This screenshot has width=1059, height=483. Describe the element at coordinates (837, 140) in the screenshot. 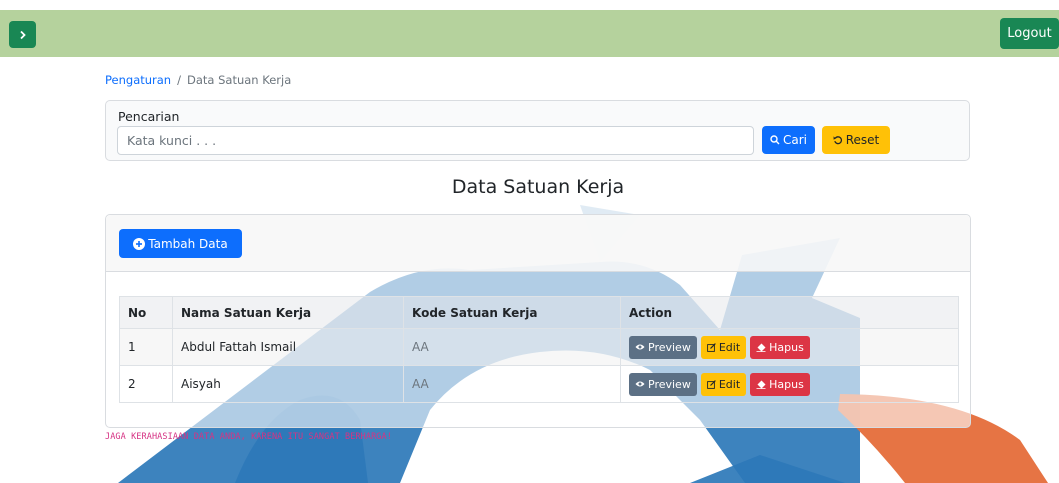

I see `reset-icon` at that location.